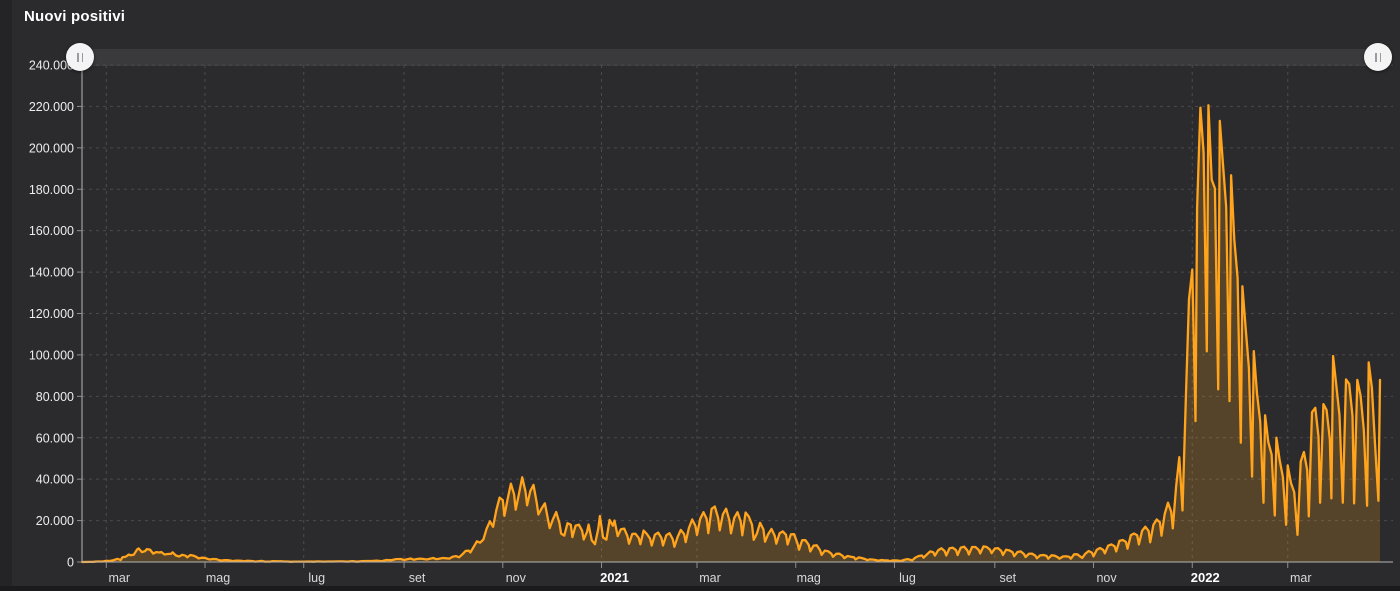 The width and height of the screenshot is (1400, 591). Describe the element at coordinates (1205, 577) in the screenshot. I see `x-year-label: 2022` at that location.